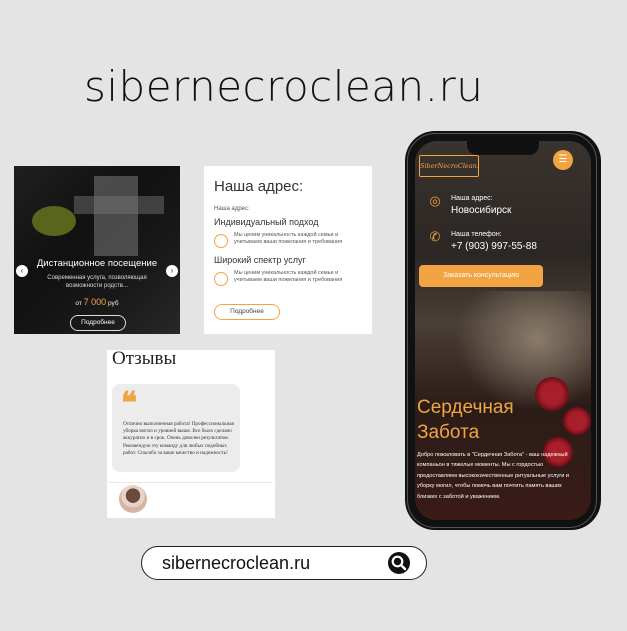 The width and height of the screenshot is (627, 631). I want to click on address-heading: Наша адрес:, so click(259, 186).